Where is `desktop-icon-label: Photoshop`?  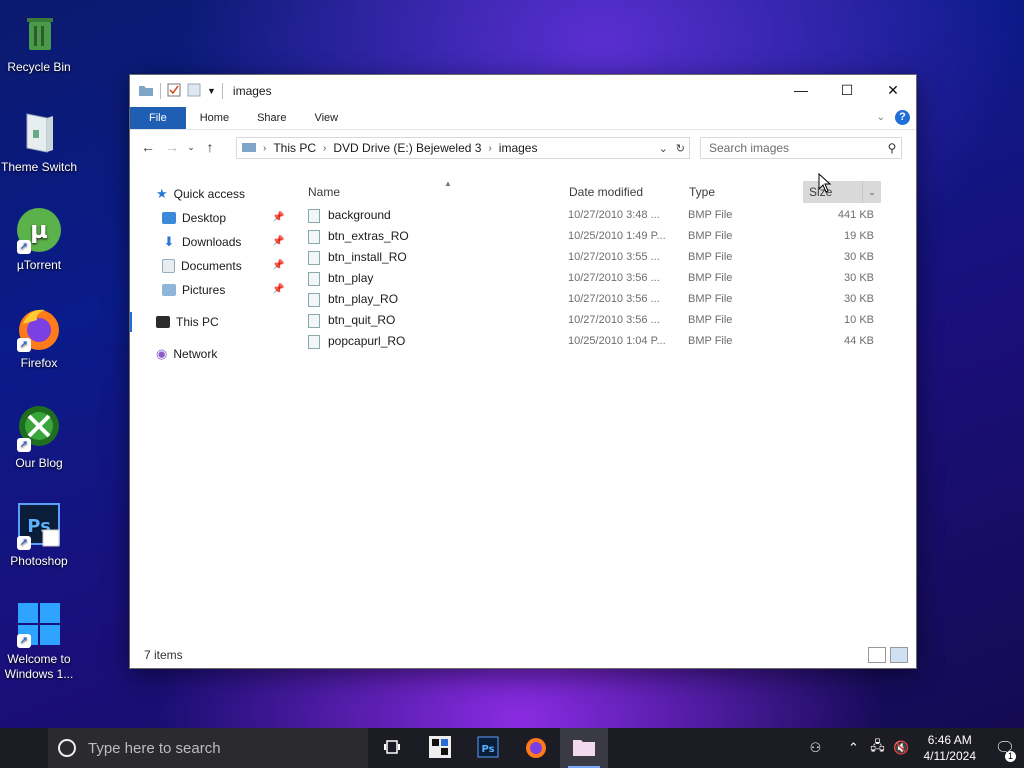 desktop-icon-label: Photoshop is located at coordinates (39, 561).